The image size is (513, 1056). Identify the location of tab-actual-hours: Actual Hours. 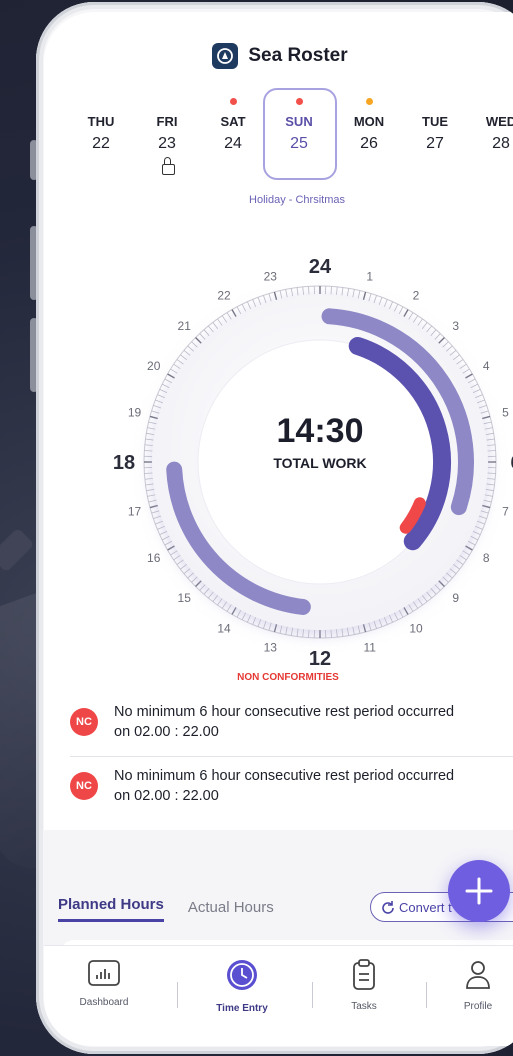
(231, 910).